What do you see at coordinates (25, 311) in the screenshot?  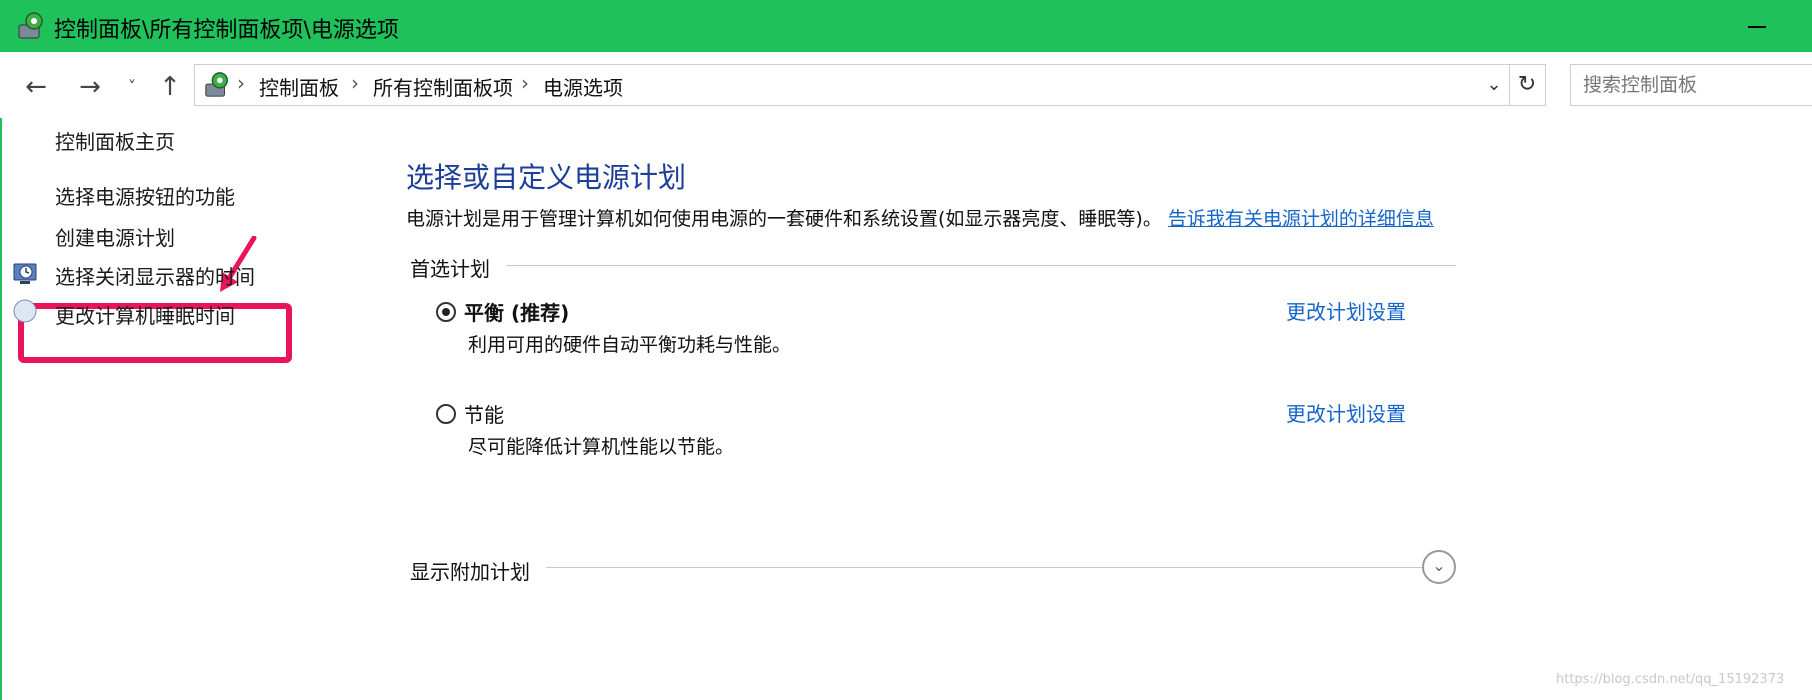 I see `moon-icon` at bounding box center [25, 311].